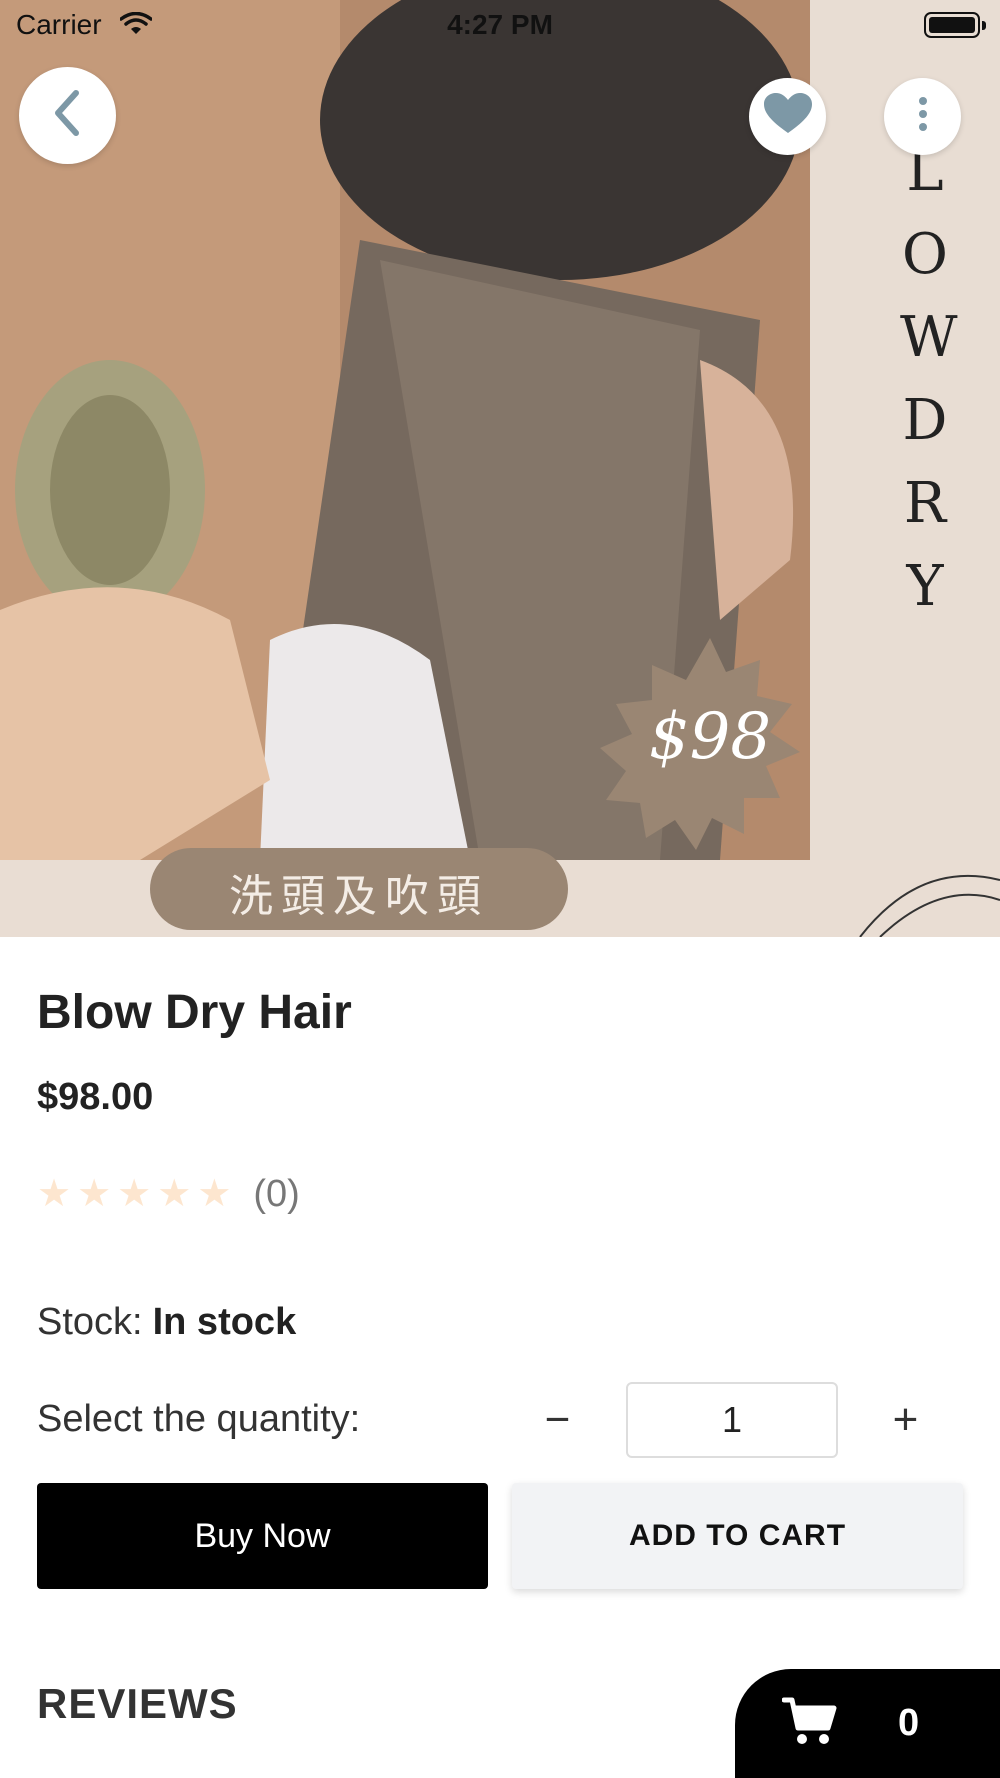 Image resolution: width=1000 pixels, height=1778 pixels. Describe the element at coordinates (809, 1723) in the screenshot. I see `shopping-cart-icon` at that location.